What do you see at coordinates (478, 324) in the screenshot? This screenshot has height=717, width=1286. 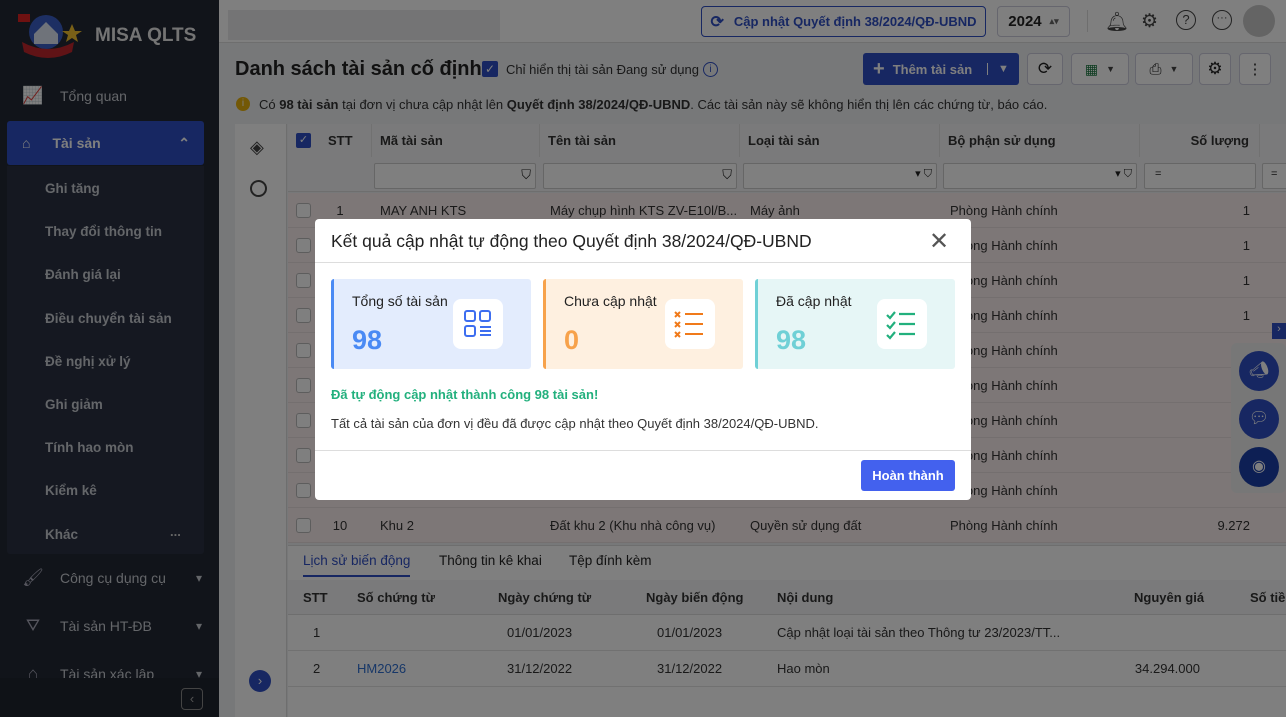 I see `grid-list-icon` at bounding box center [478, 324].